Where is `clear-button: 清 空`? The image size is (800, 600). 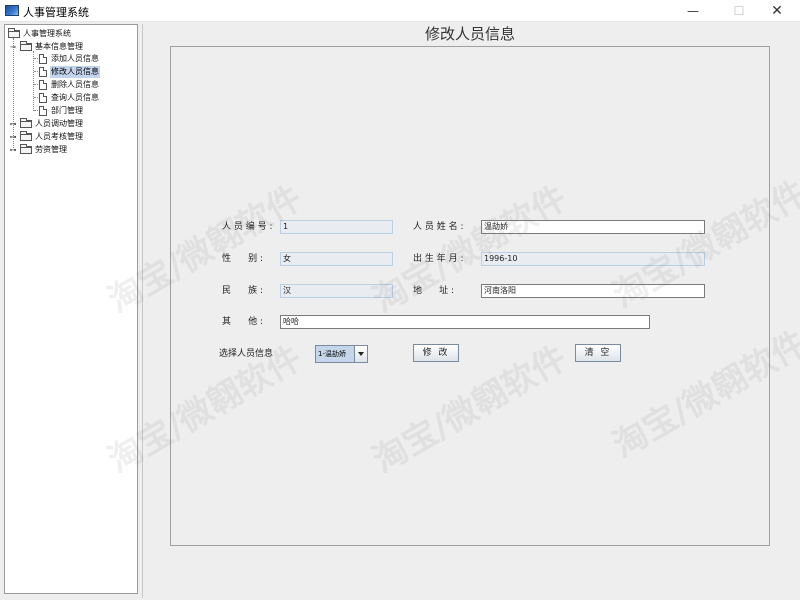
clear-button: 清 空 is located at coordinates (598, 353).